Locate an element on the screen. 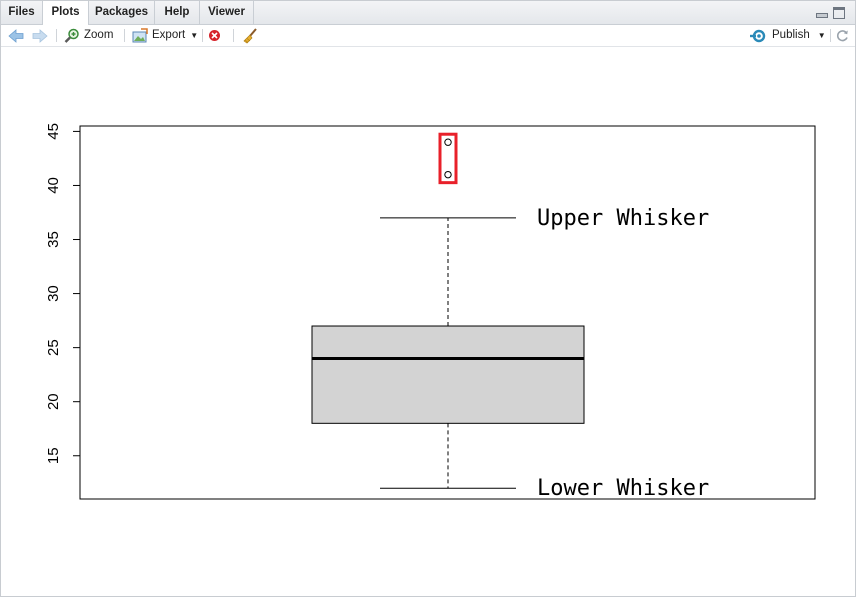 This screenshot has height=597, width=856. maximize-pane-icon is located at coordinates (839, 13).